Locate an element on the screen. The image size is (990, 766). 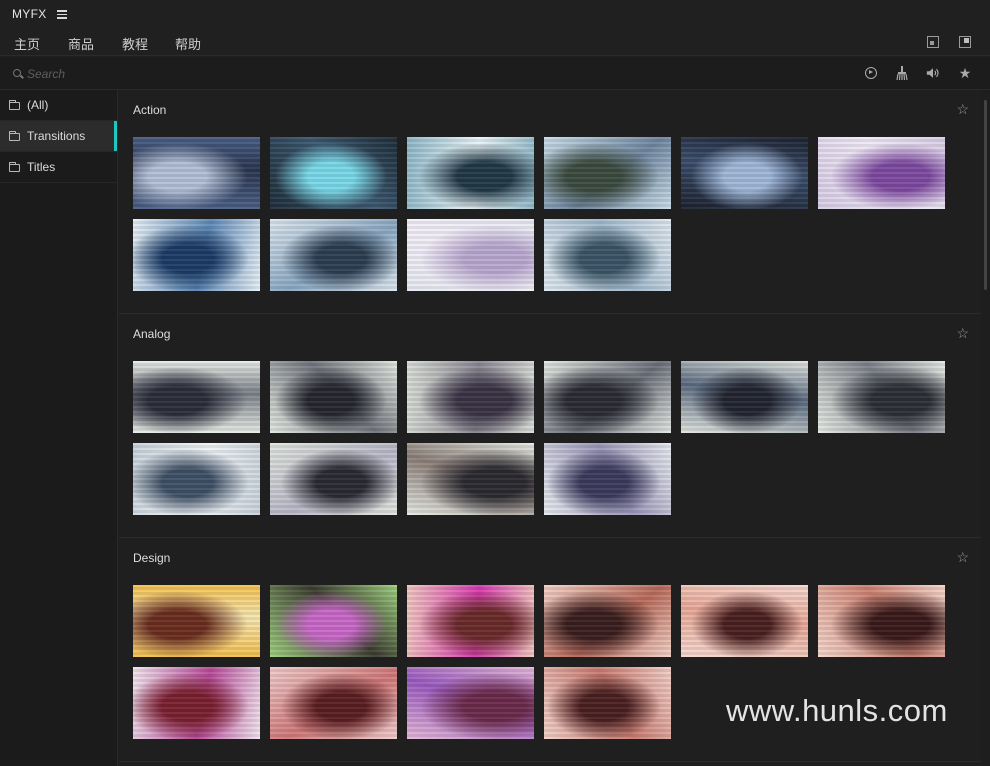
scrollbar is located at coordinates (985, 428).